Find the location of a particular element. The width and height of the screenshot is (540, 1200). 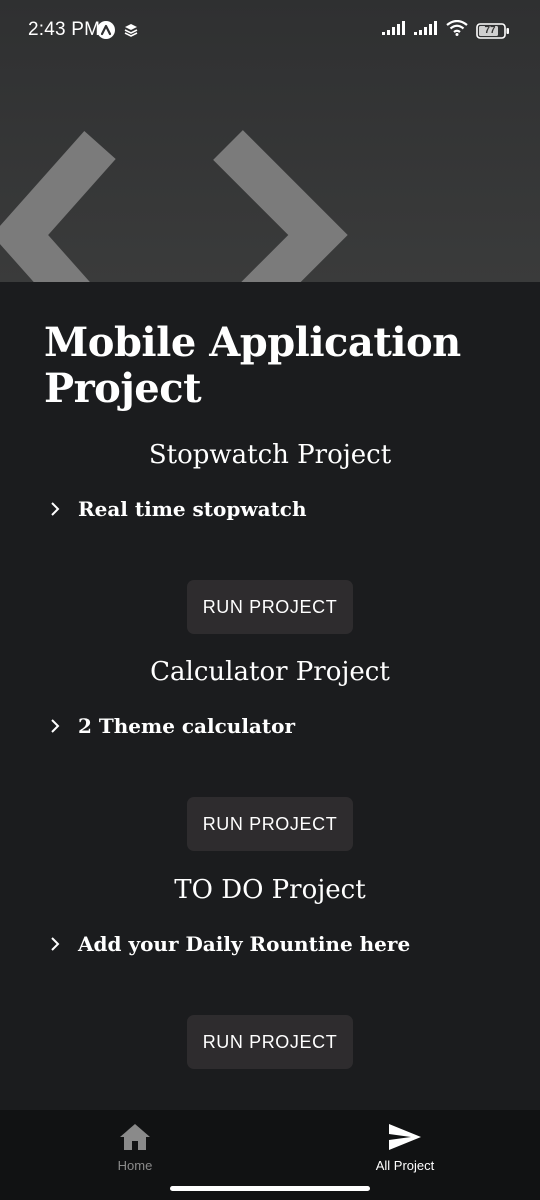

gesture-handle is located at coordinates (270, 1188).